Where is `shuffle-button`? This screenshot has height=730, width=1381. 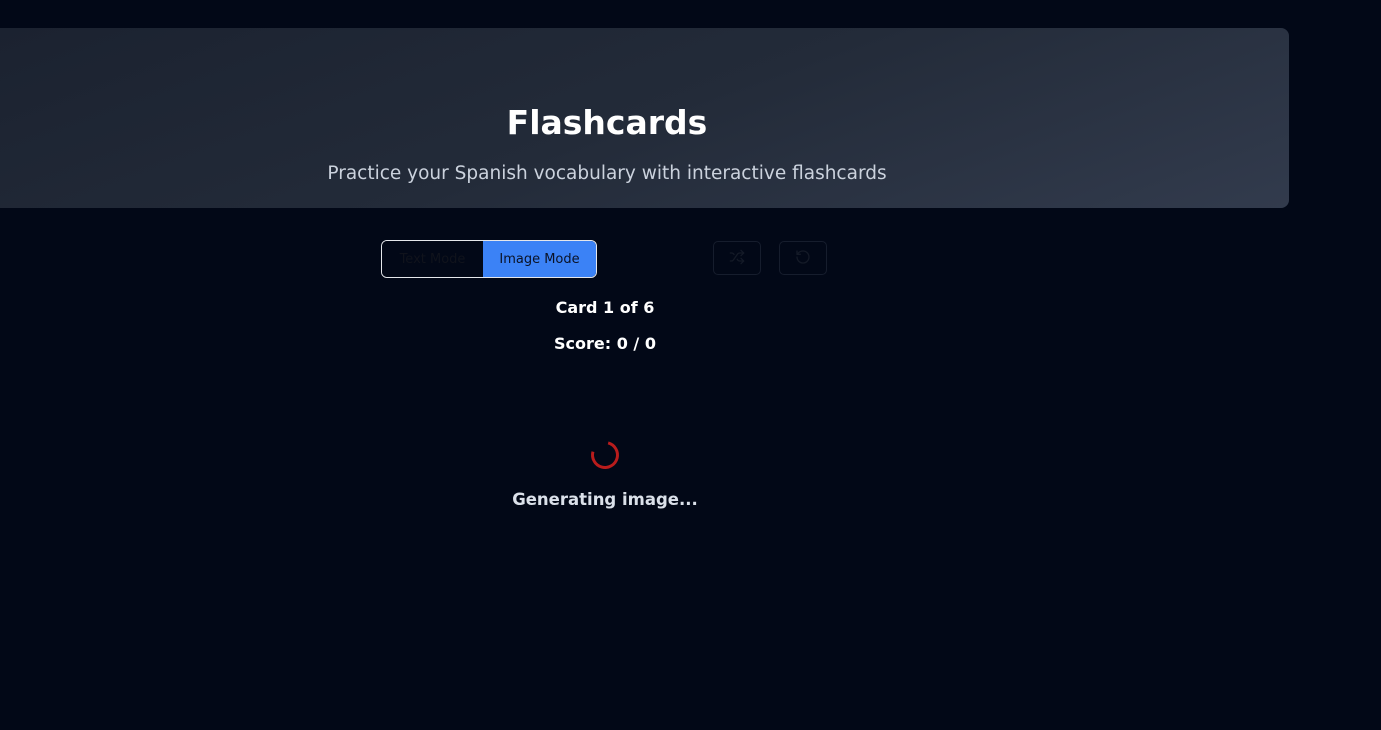 shuffle-button is located at coordinates (737, 258).